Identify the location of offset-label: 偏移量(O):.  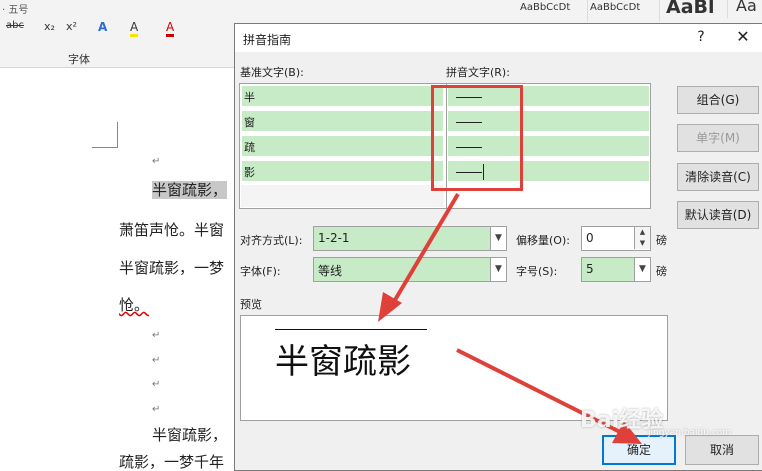
(543, 240).